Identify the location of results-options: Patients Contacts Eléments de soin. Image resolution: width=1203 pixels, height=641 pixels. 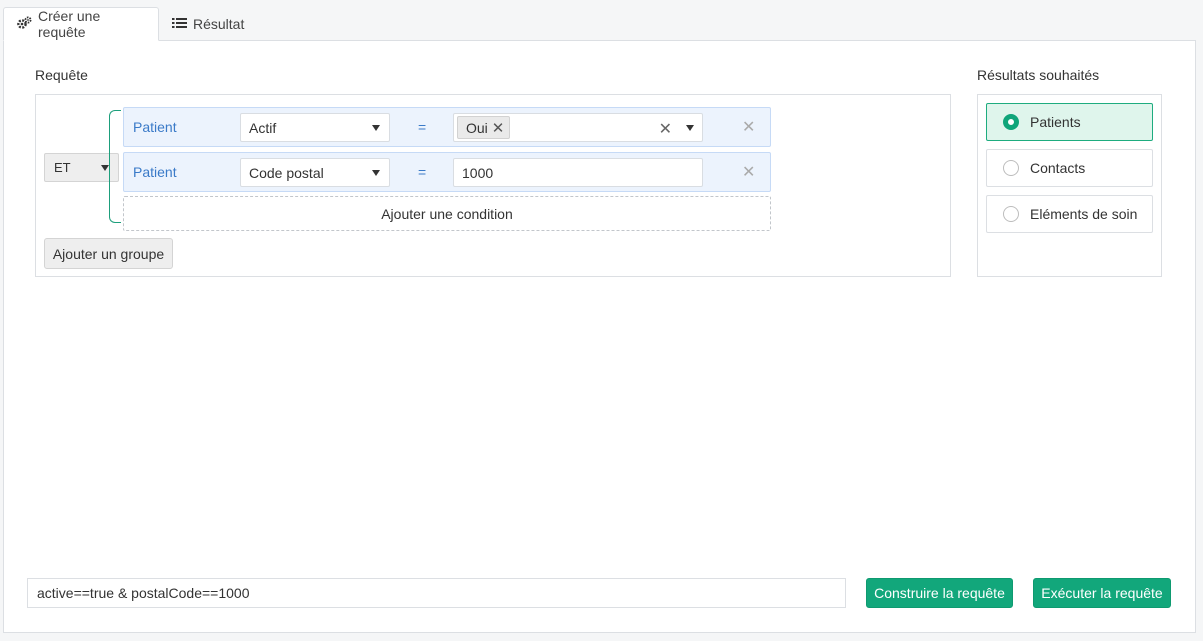
(1069, 185).